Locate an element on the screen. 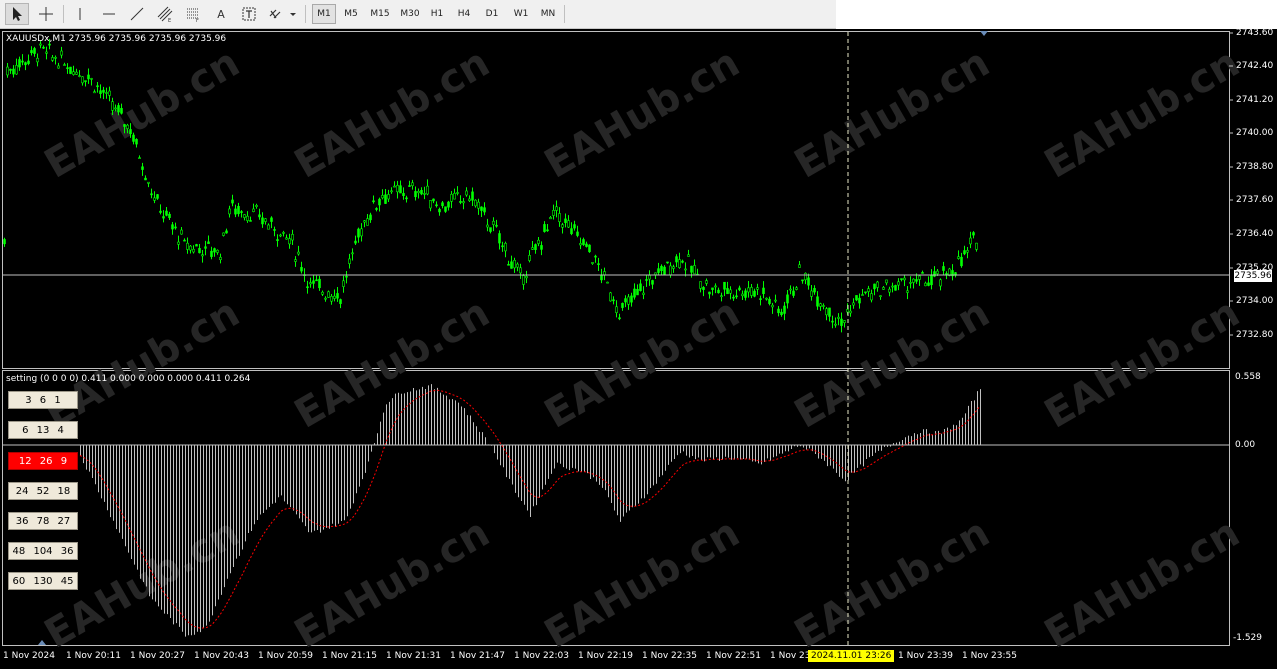 This screenshot has height=669, width=1277. arrow-cursor-icon is located at coordinates (17, 14).